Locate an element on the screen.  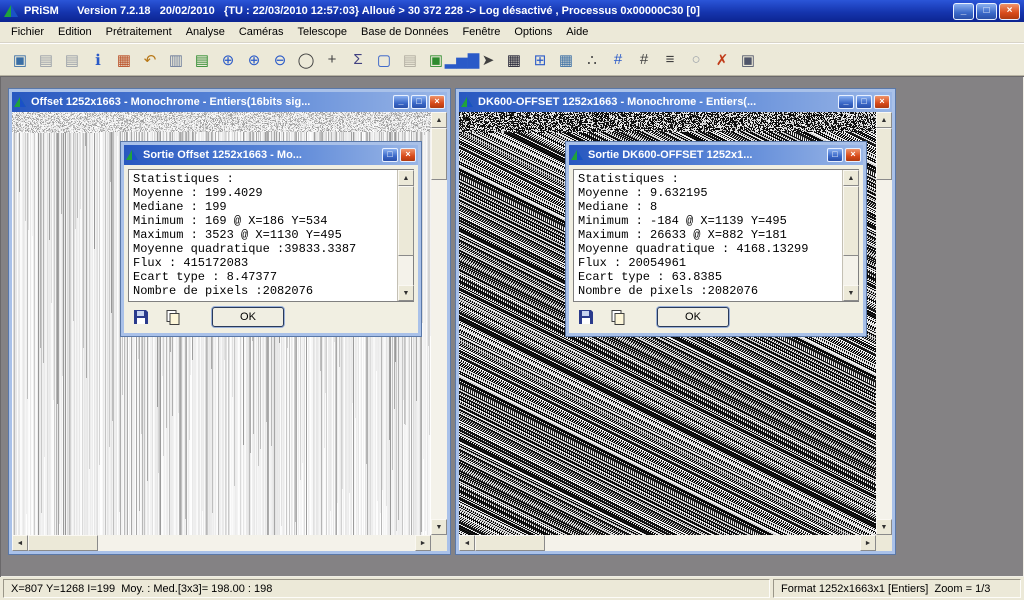
histogram-icon: ▂▅▇ is located at coordinates (462, 60).